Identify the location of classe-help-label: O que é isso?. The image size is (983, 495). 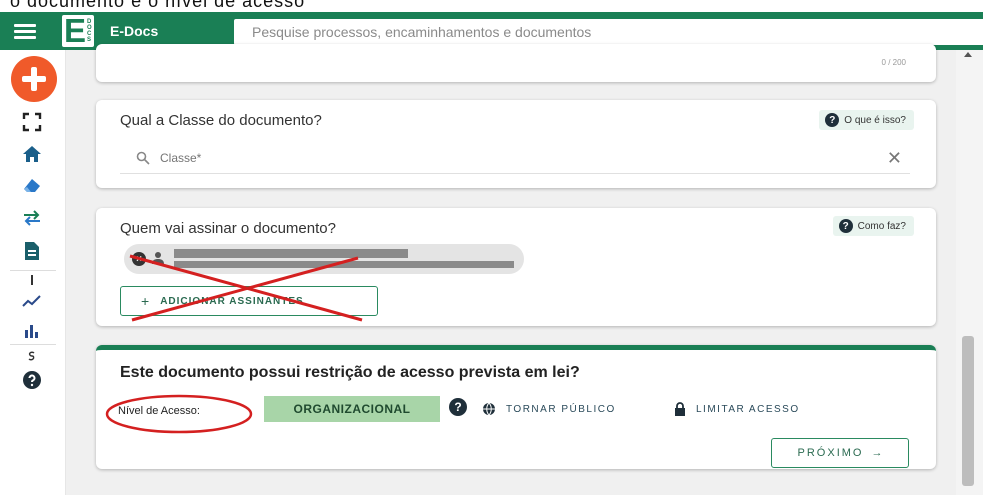
(875, 120).